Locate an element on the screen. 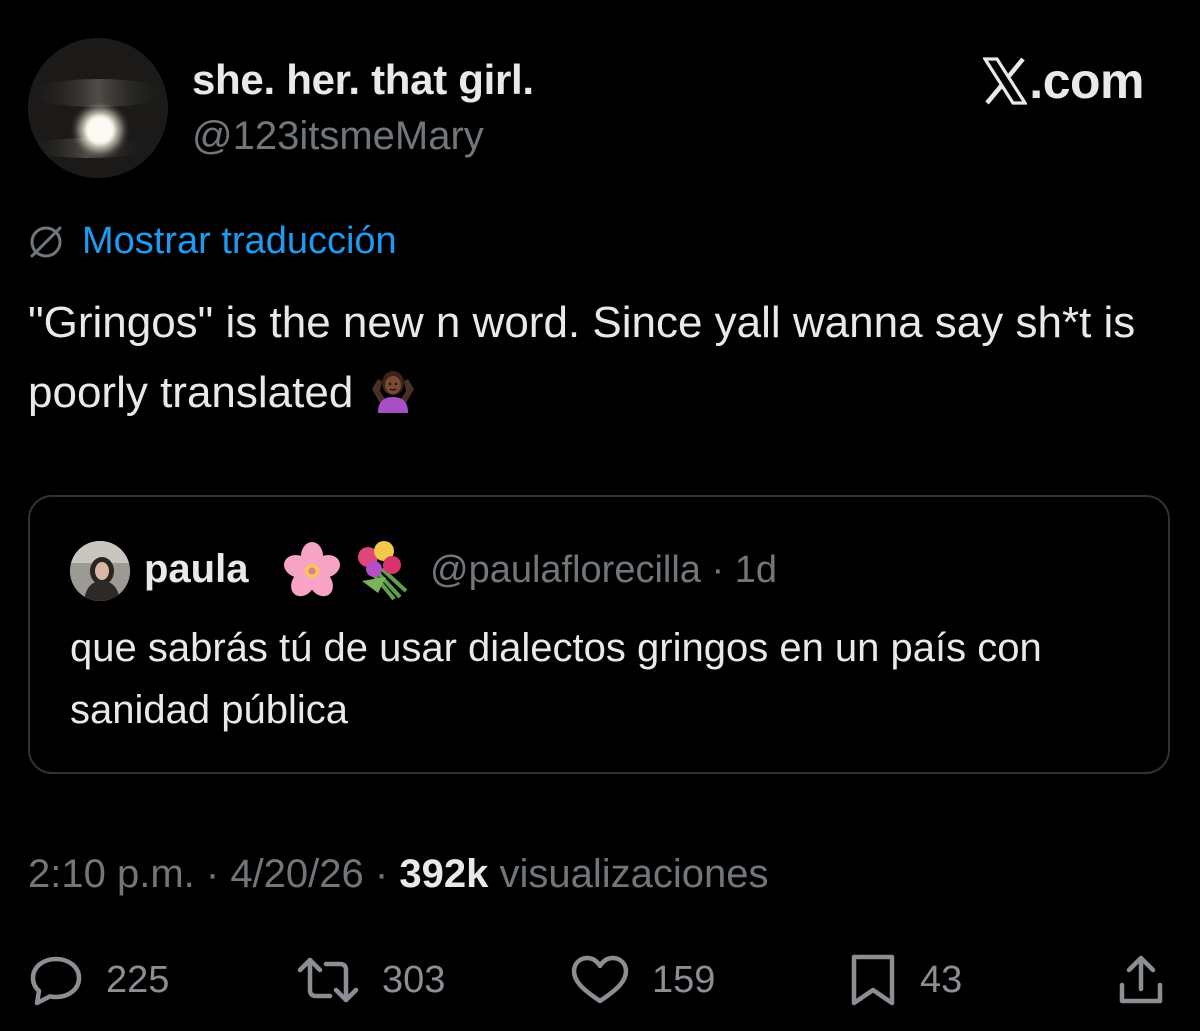  share-button is located at coordinates (1141, 980).